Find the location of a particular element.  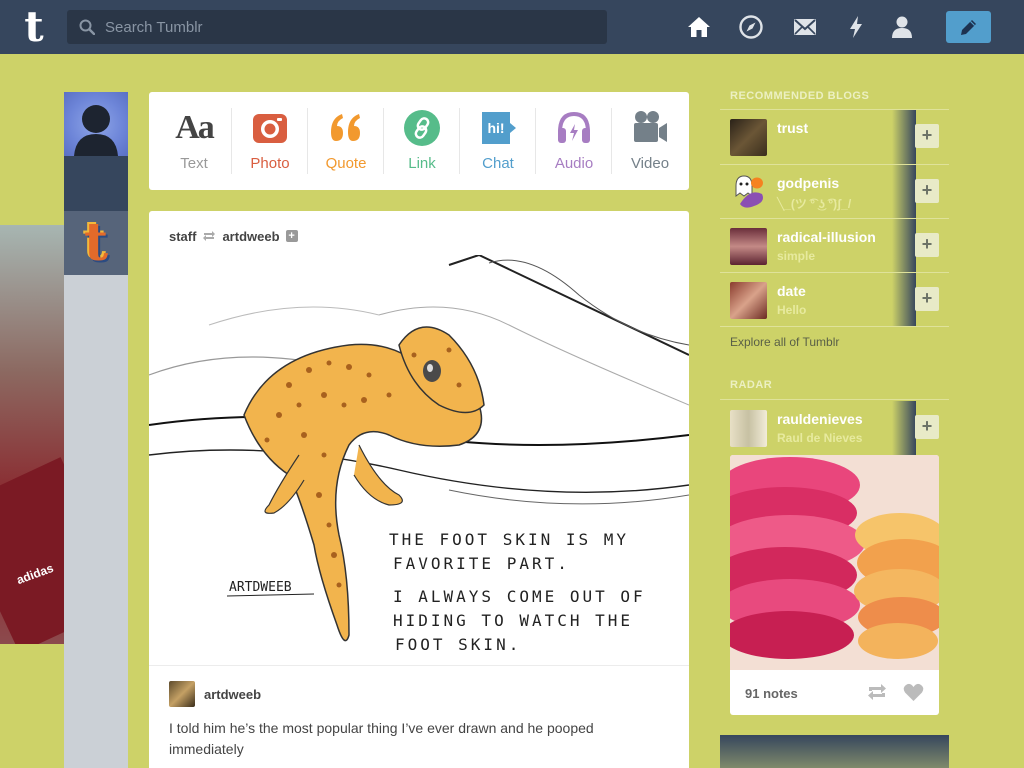

inbox-icon is located at coordinates (805, 27).